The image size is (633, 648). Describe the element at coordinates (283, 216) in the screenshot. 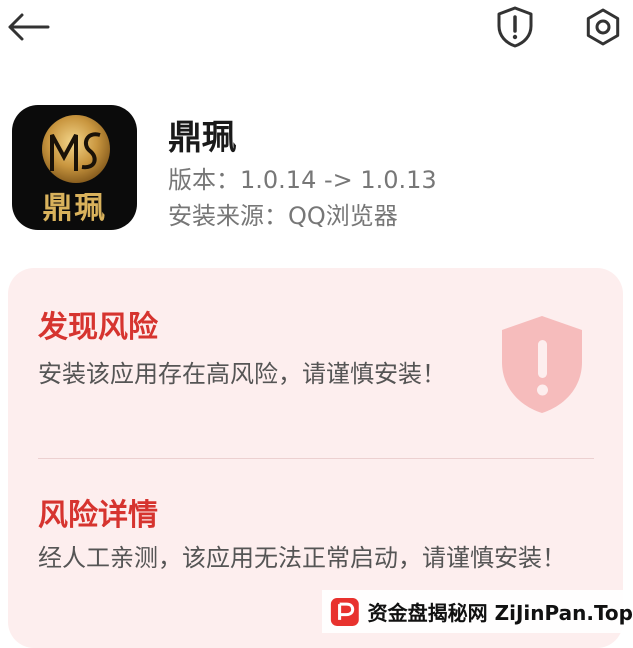

I see `install-source: 安装来源：QQ浏览器` at that location.